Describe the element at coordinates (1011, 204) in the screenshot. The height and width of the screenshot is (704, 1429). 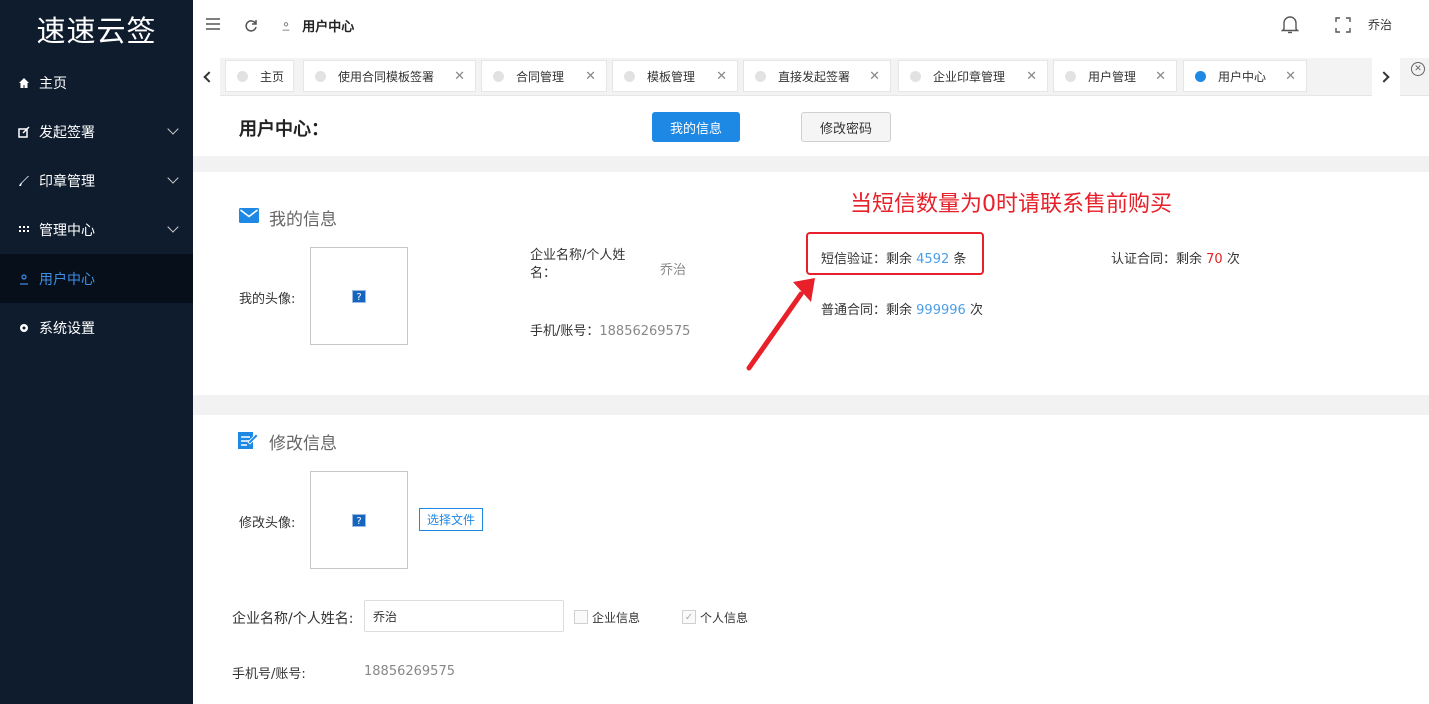
I see `annotation-text: 当短信数量为0时请联系售前购买` at that location.